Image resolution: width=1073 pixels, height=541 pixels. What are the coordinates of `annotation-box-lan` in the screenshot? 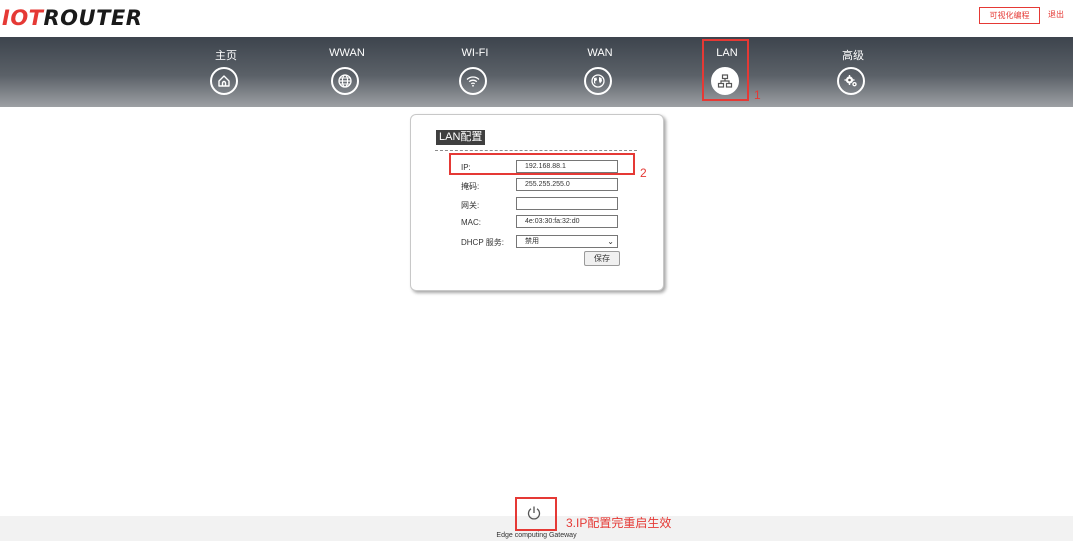 It's located at (725, 70).